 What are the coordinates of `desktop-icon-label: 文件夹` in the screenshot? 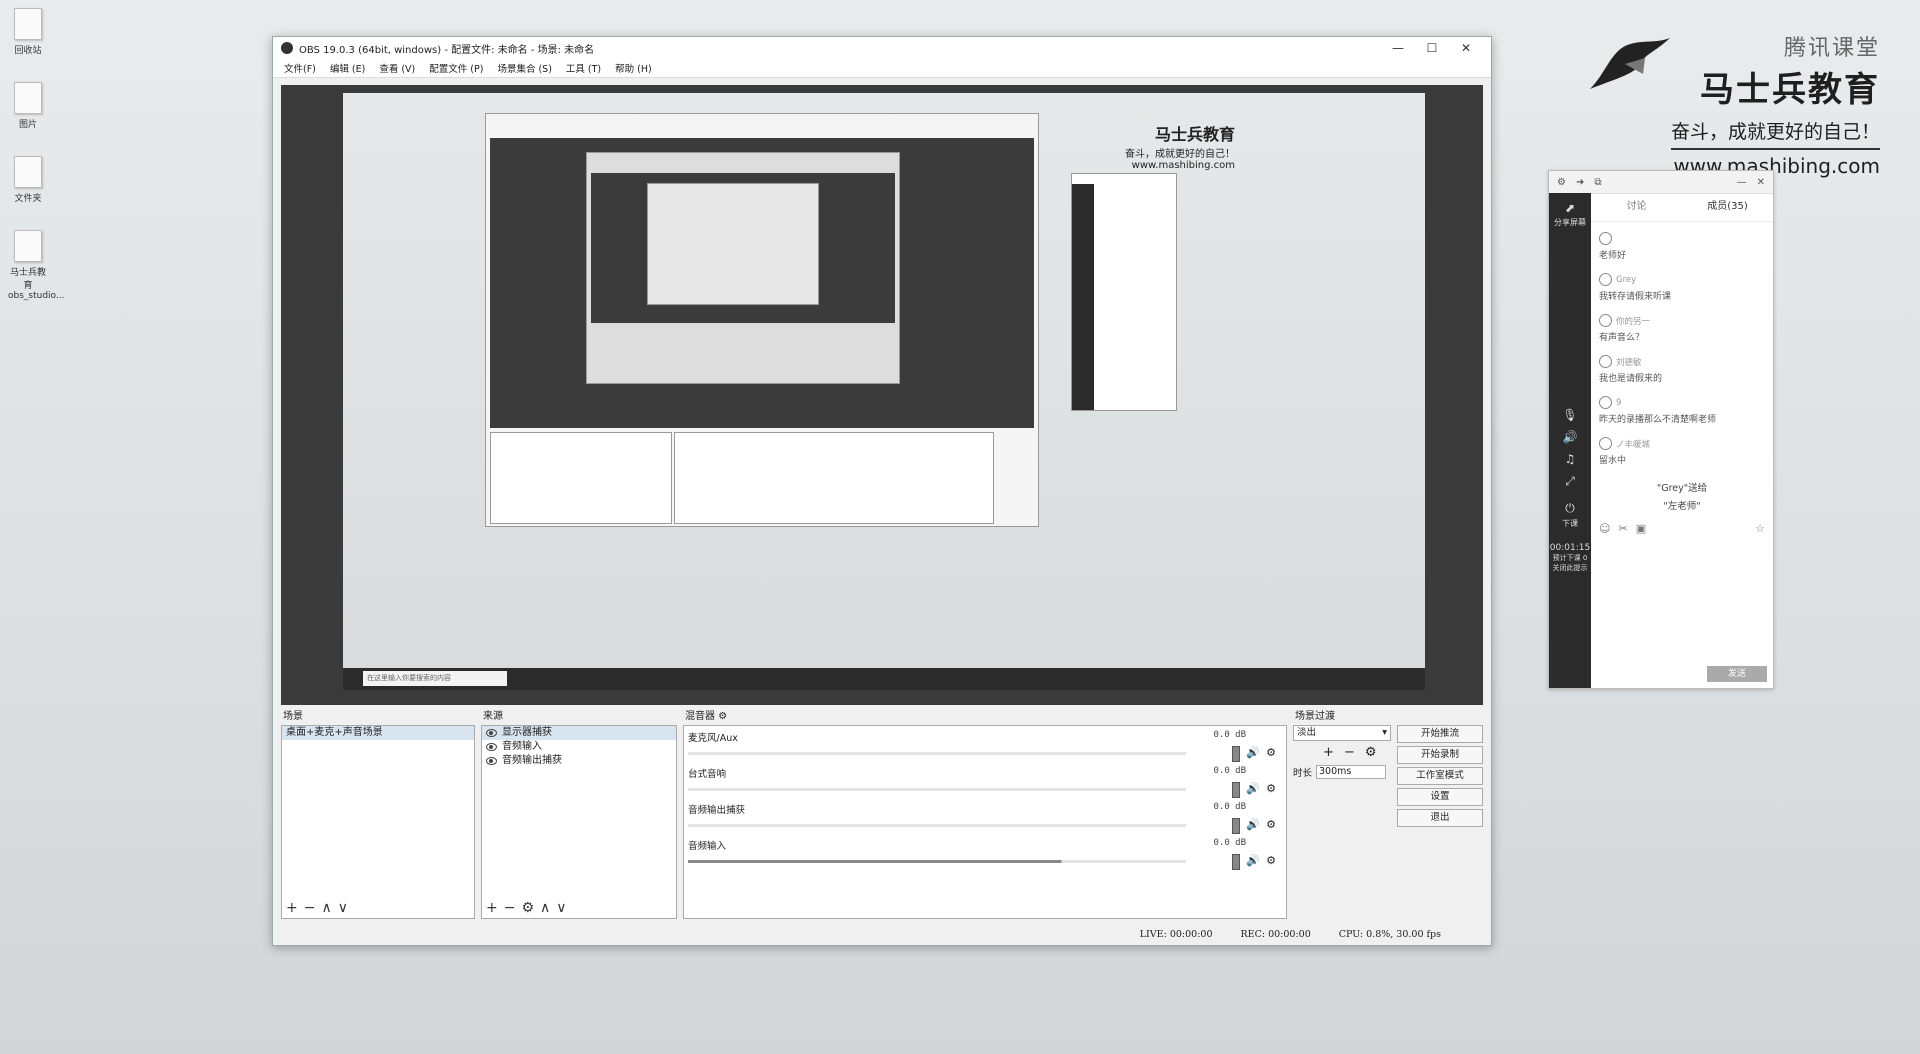 It's located at (28, 199).